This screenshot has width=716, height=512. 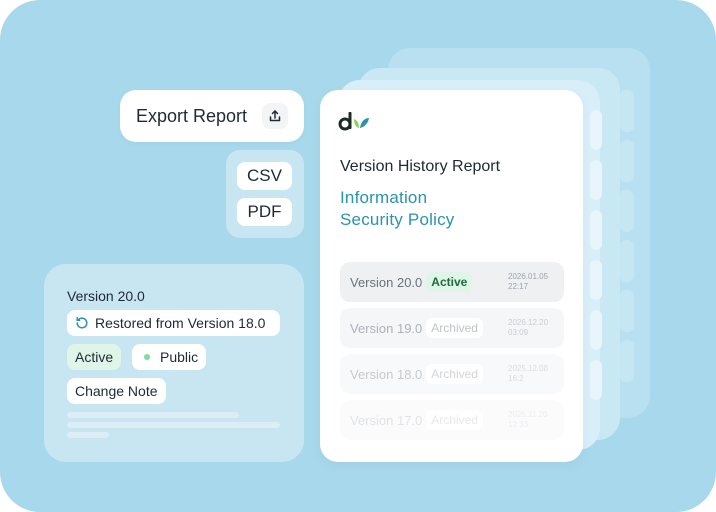 What do you see at coordinates (528, 414) in the screenshot?
I see `timestamp-date: 2025.11.20` at bounding box center [528, 414].